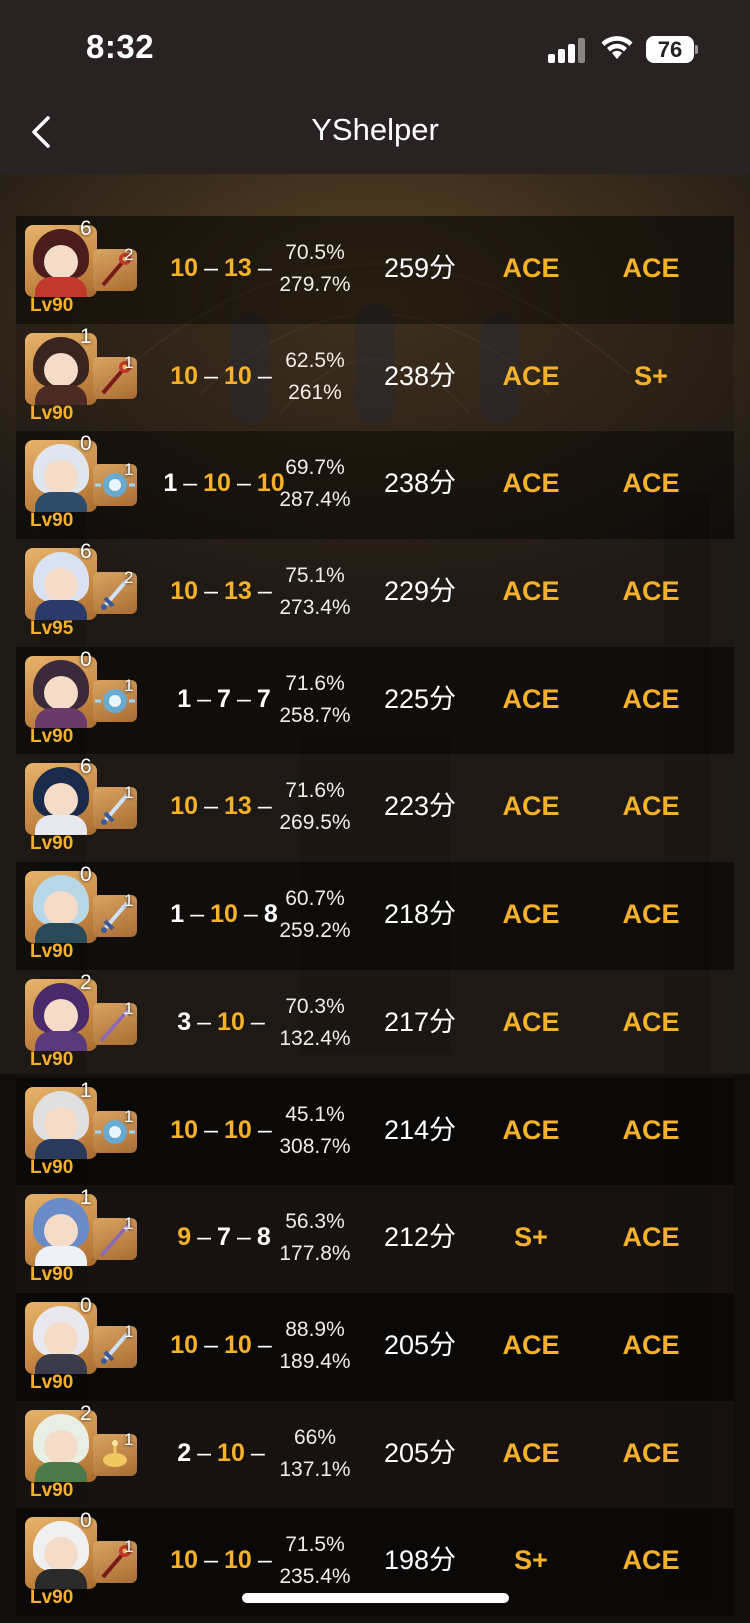 This screenshot has height=1623, width=750. What do you see at coordinates (375, 1454) in the screenshot?
I see `character-row: 2 1 Lv90 2–10–66% 137.1% 205分 ACE ACE` at bounding box center [375, 1454].